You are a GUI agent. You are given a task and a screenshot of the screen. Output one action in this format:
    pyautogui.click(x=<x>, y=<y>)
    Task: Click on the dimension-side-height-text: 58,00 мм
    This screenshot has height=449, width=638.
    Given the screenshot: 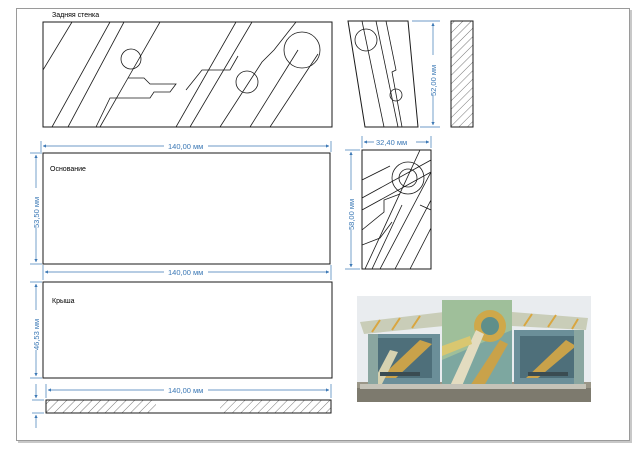 What is the action you would take?
    pyautogui.click(x=351, y=214)
    